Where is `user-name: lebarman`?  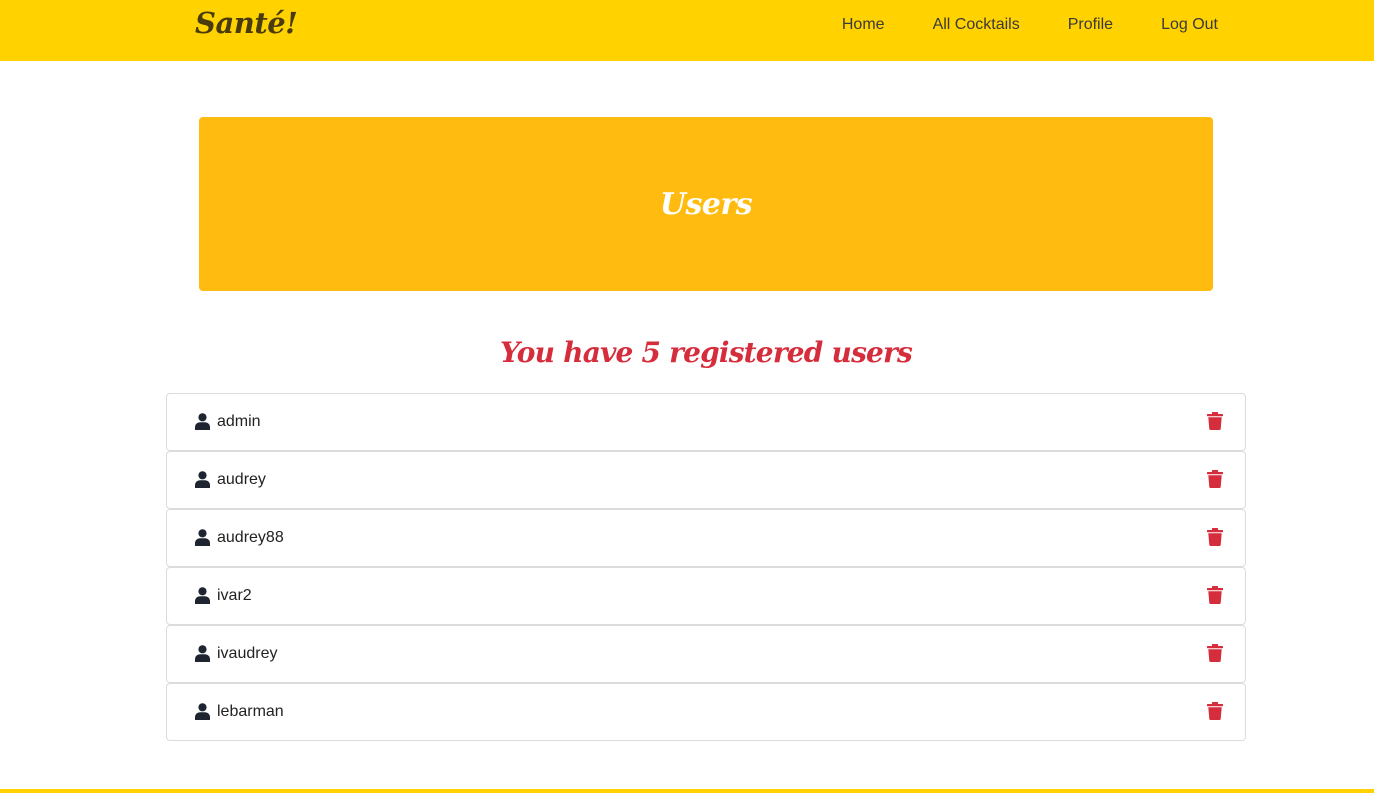
user-name: lebarman is located at coordinates (250, 711).